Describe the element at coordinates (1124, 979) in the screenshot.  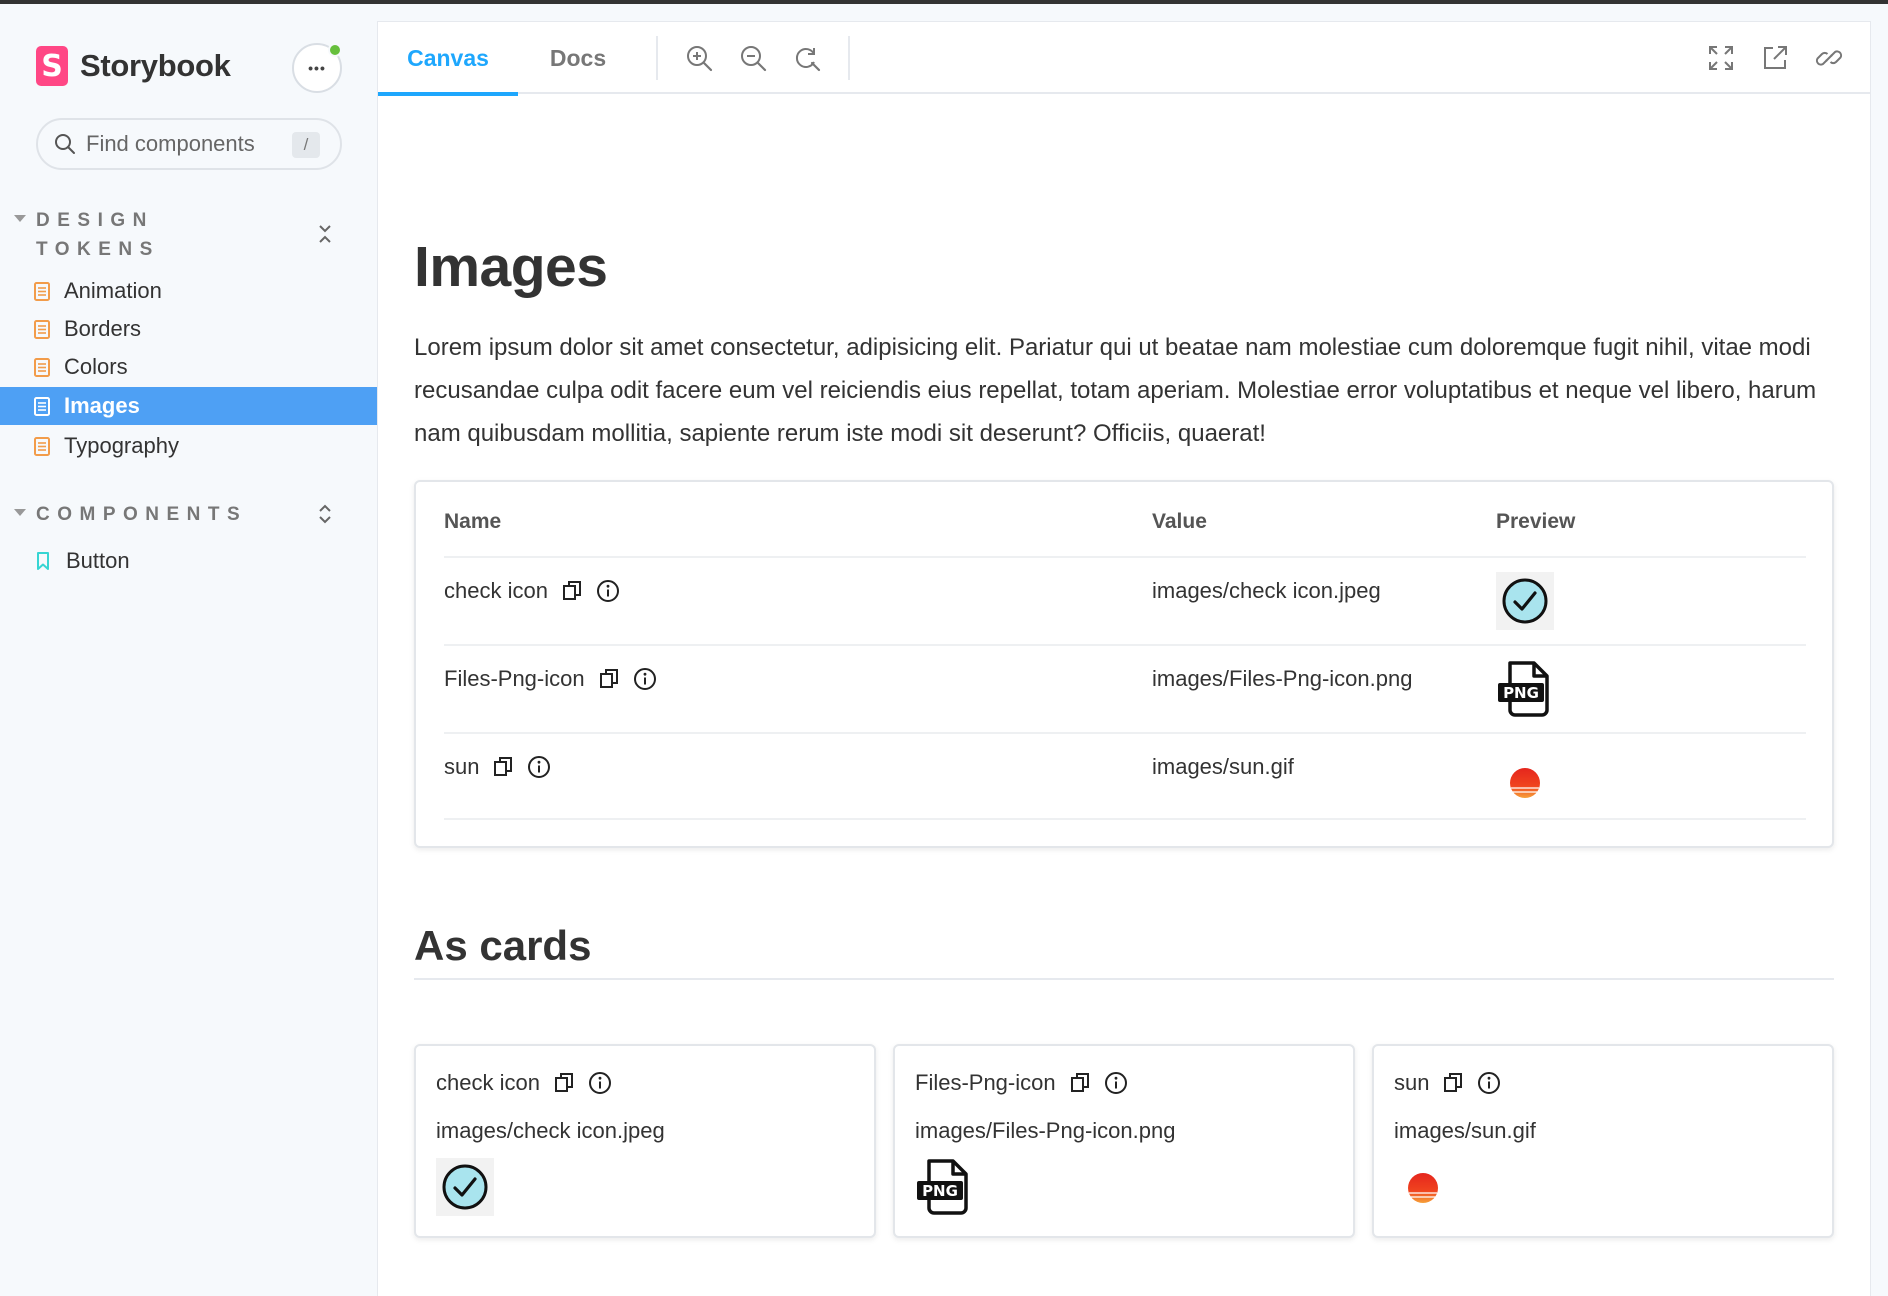
I see `section-divider` at that location.